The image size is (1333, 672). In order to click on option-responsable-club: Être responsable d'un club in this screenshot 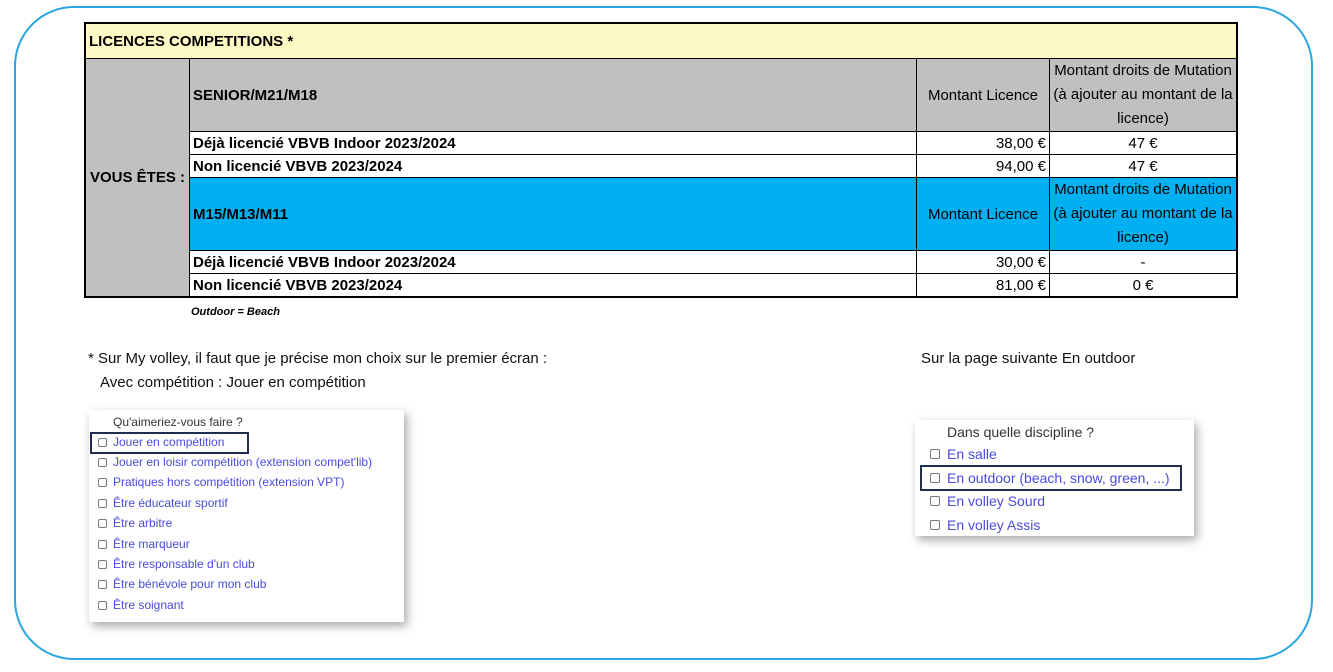, I will do `click(176, 564)`.